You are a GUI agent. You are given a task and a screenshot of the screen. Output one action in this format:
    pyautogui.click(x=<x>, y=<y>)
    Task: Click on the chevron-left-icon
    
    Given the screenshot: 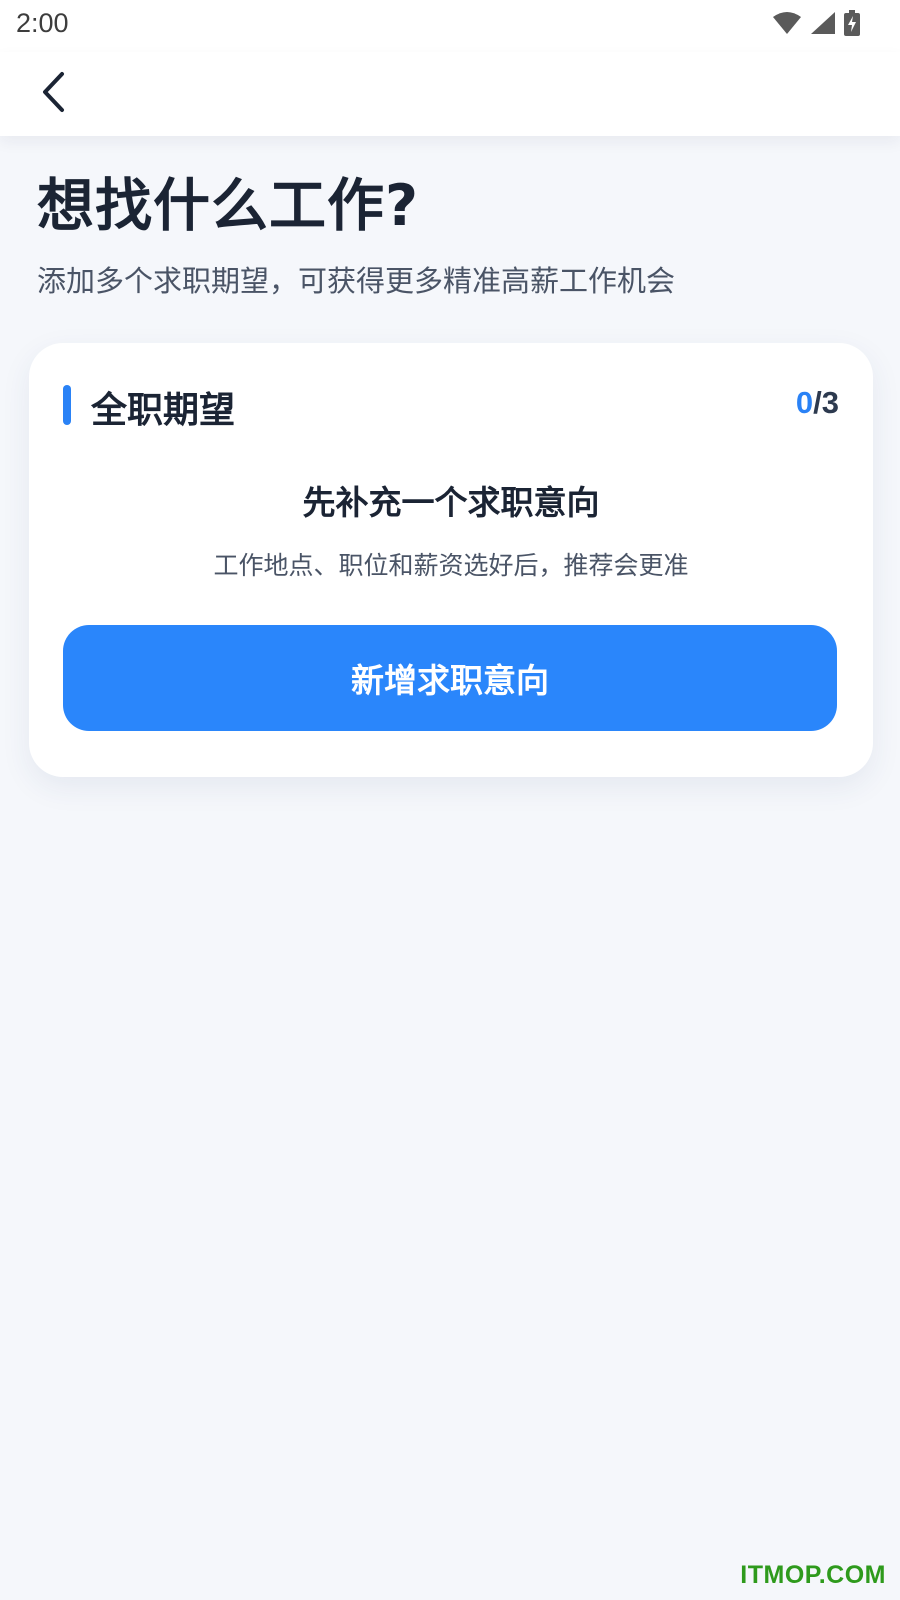 What is the action you would take?
    pyautogui.click(x=54, y=94)
    